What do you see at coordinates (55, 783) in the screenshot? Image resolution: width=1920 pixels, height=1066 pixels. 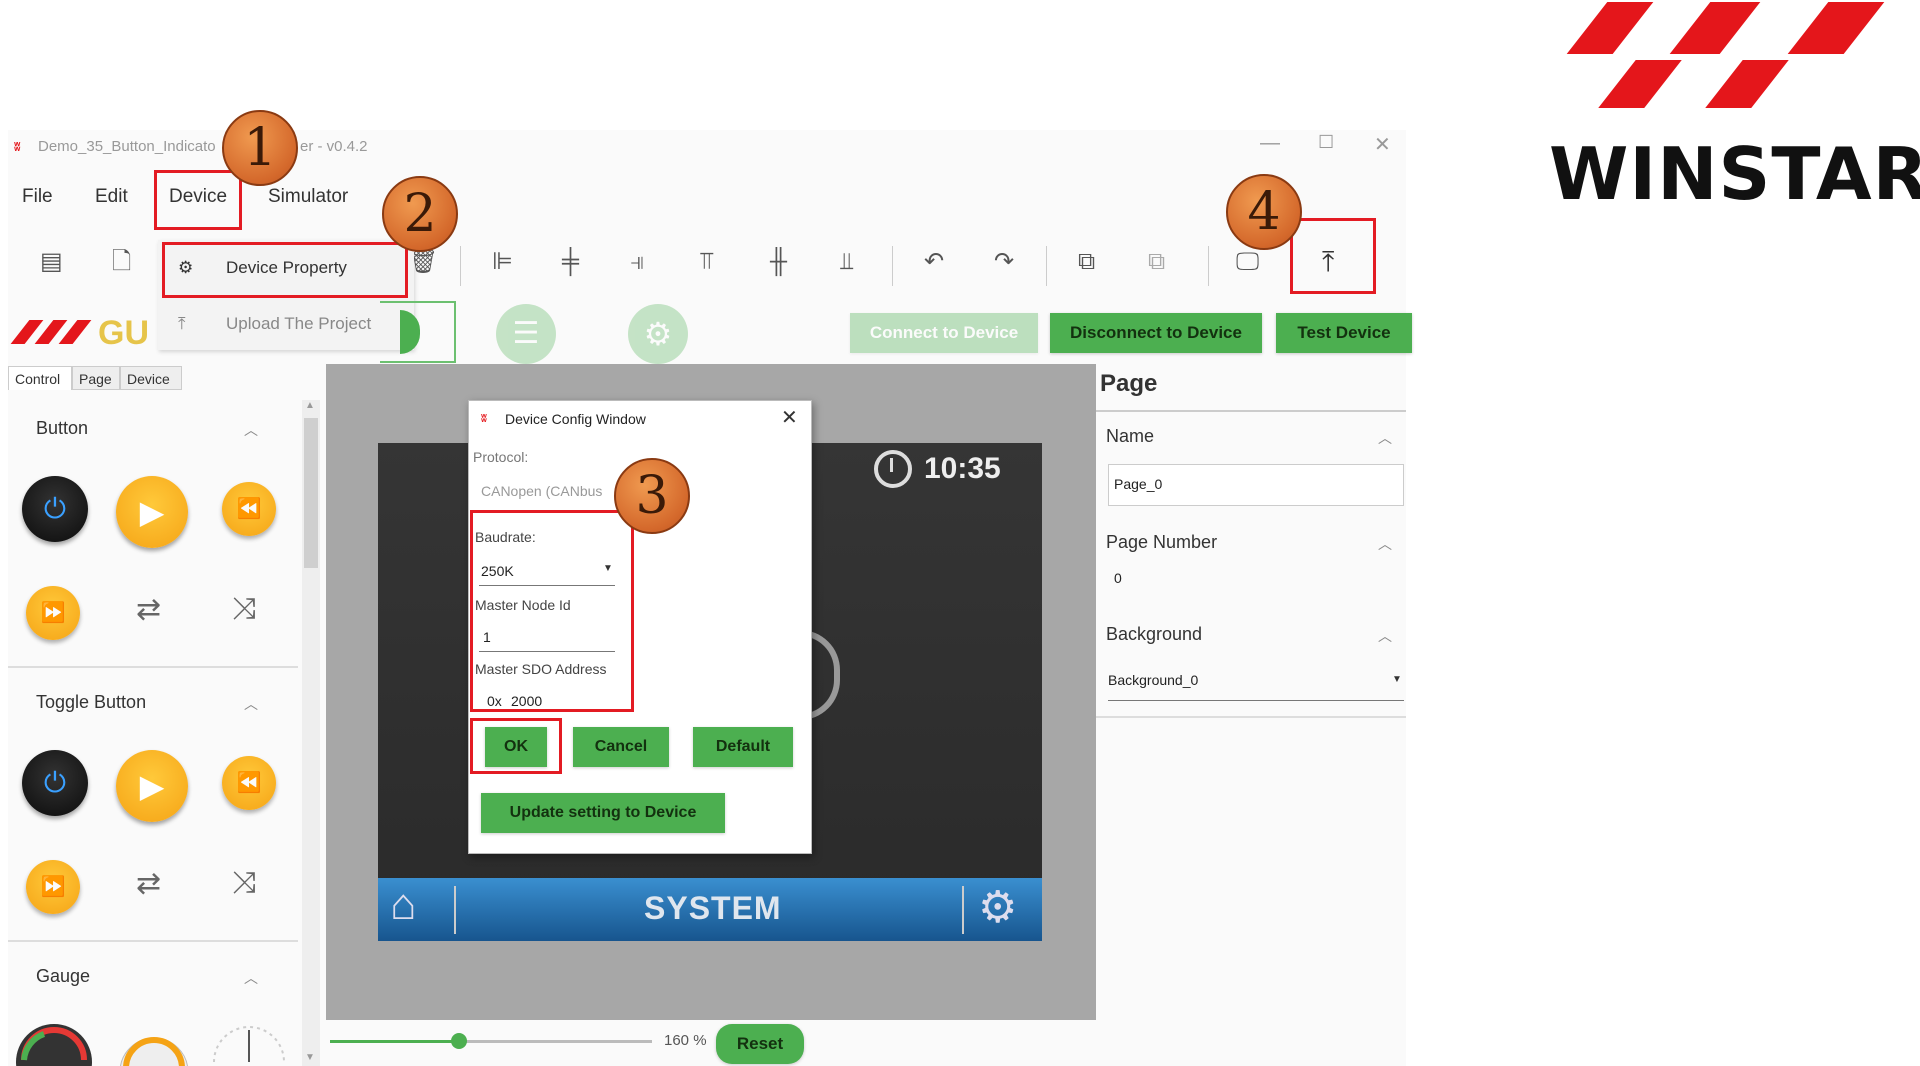 I see `power-toggle-widget: ⏻` at bounding box center [55, 783].